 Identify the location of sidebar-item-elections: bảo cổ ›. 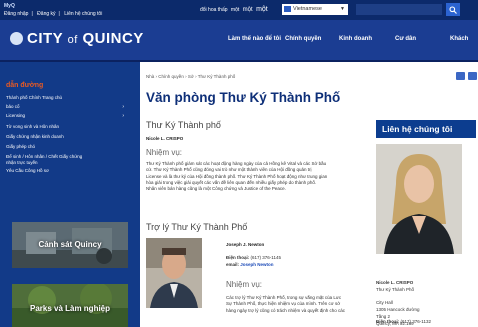
(70, 107).